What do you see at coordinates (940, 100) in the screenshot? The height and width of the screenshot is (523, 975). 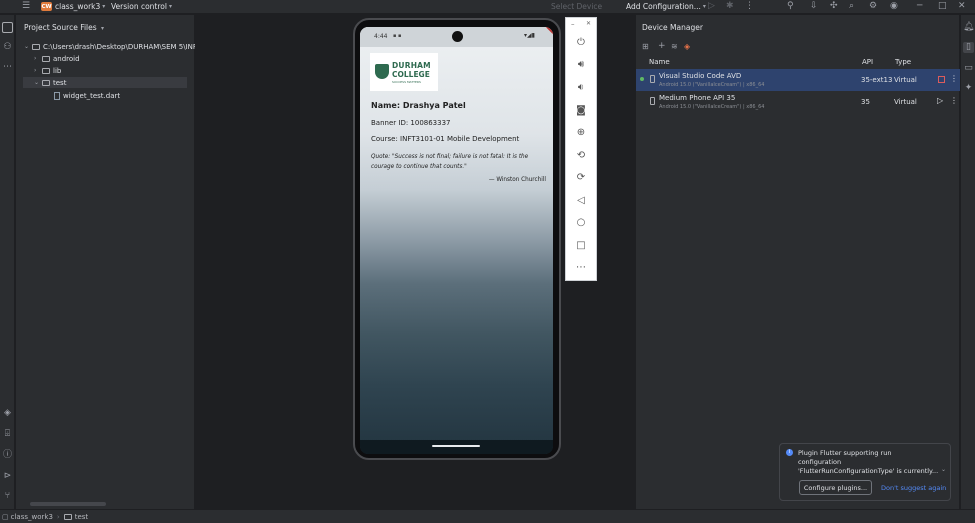 I see `run-device-icon: ▷` at bounding box center [940, 100].